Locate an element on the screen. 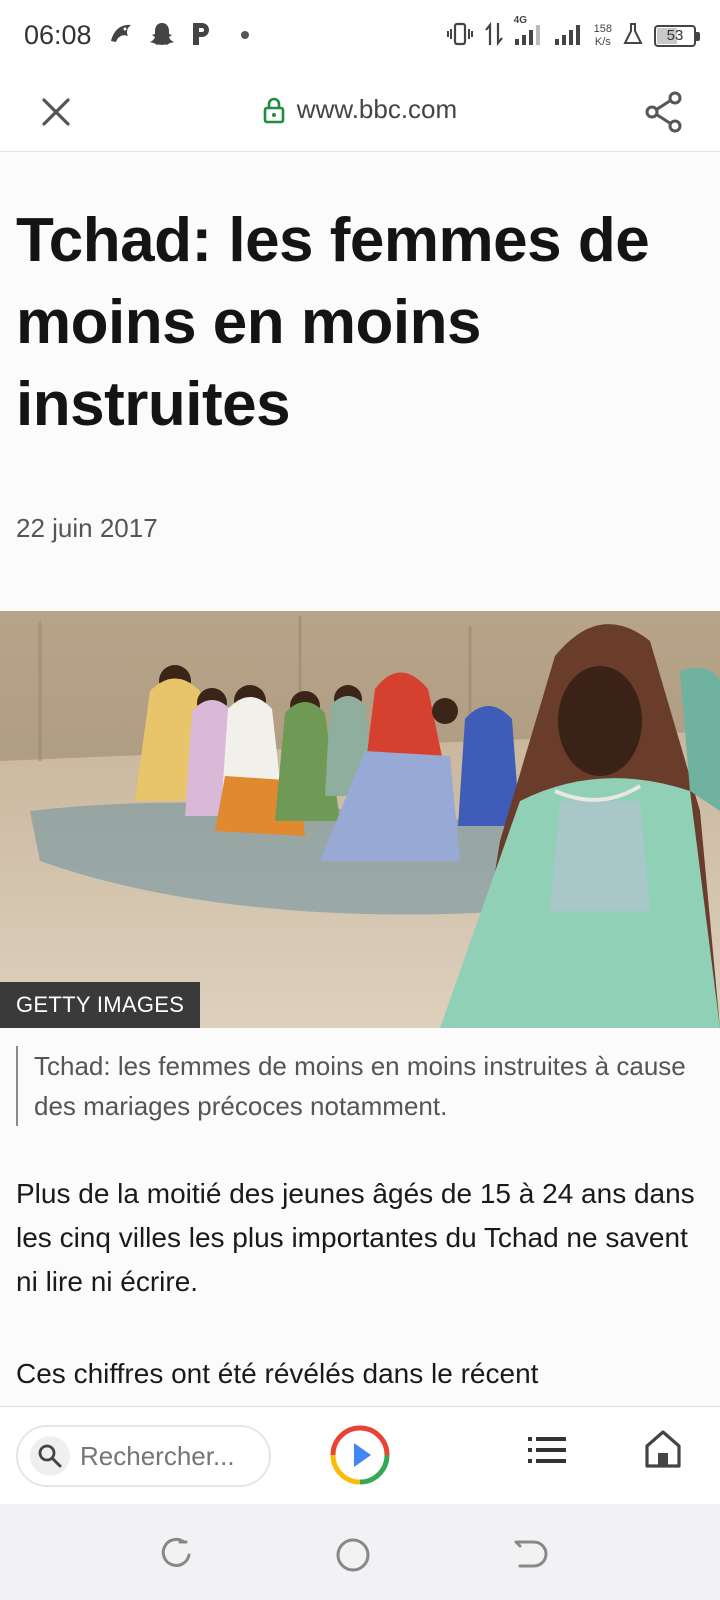 Image resolution: width=720 pixels, height=1600 pixels. battery-icon: 53 is located at coordinates (677, 36).